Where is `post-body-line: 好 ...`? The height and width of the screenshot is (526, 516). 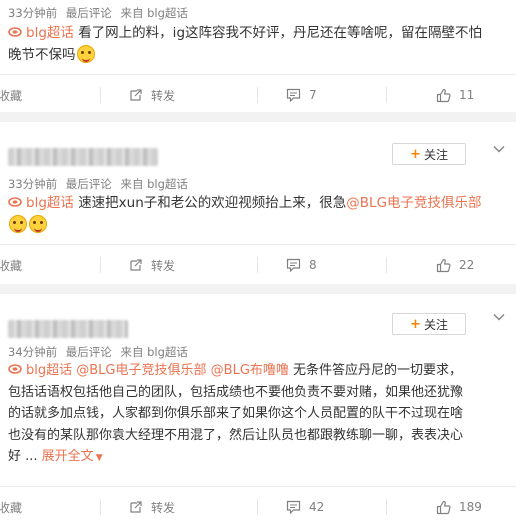
post-body-line: 好 ... is located at coordinates (23, 456).